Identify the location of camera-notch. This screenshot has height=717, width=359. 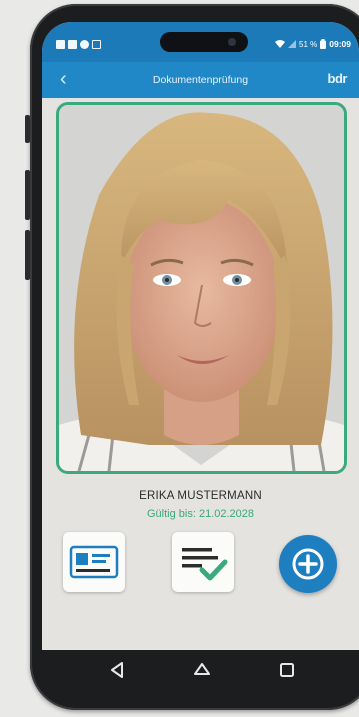
(204, 42).